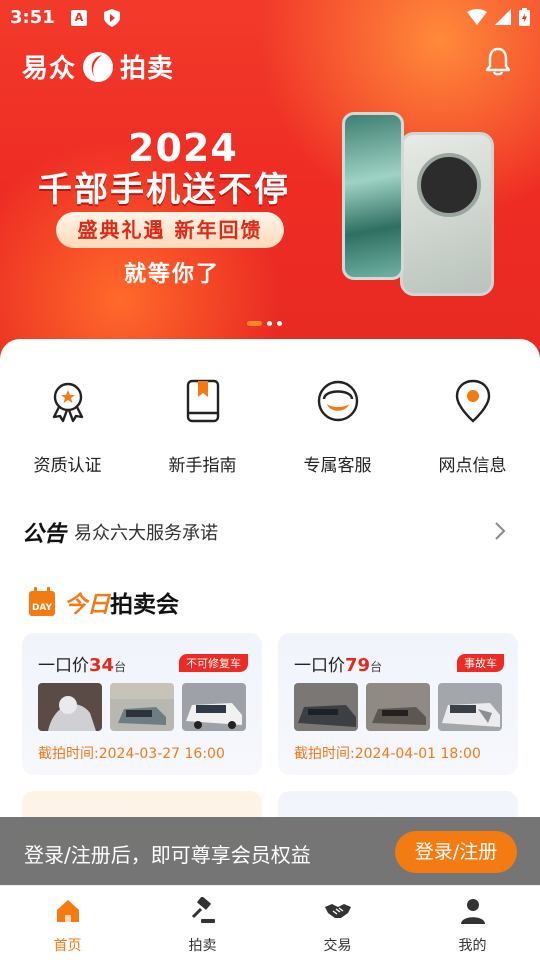  I want to click on logo-mark-icon, so click(98, 66).